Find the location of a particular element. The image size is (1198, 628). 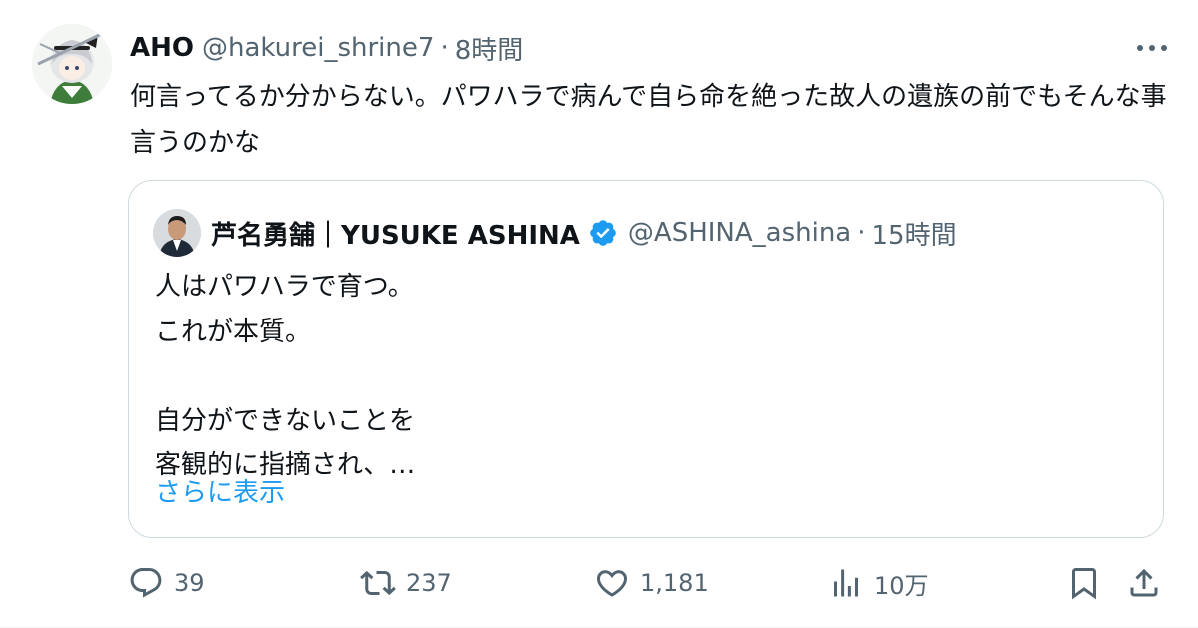

more-icon is located at coordinates (1152, 48).